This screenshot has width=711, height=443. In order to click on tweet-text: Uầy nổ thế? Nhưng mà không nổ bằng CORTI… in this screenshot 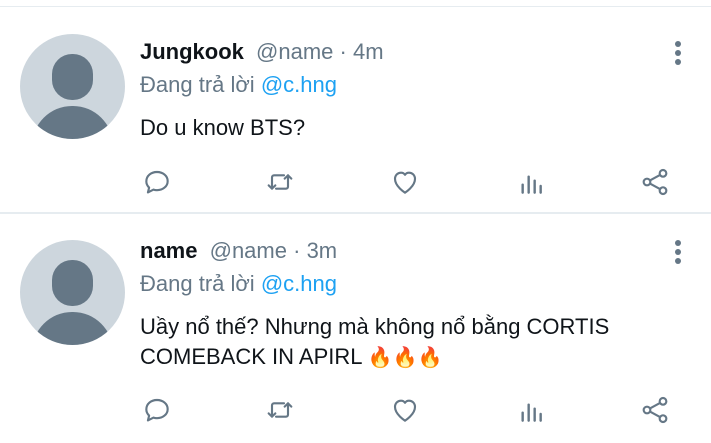, I will do `click(420, 342)`.